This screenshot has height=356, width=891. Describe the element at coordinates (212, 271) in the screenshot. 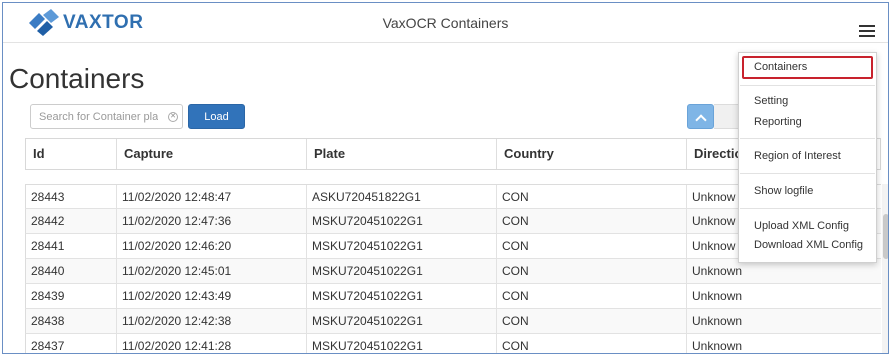

I see `cell-capture: 11/02/2020 12:45:01` at that location.